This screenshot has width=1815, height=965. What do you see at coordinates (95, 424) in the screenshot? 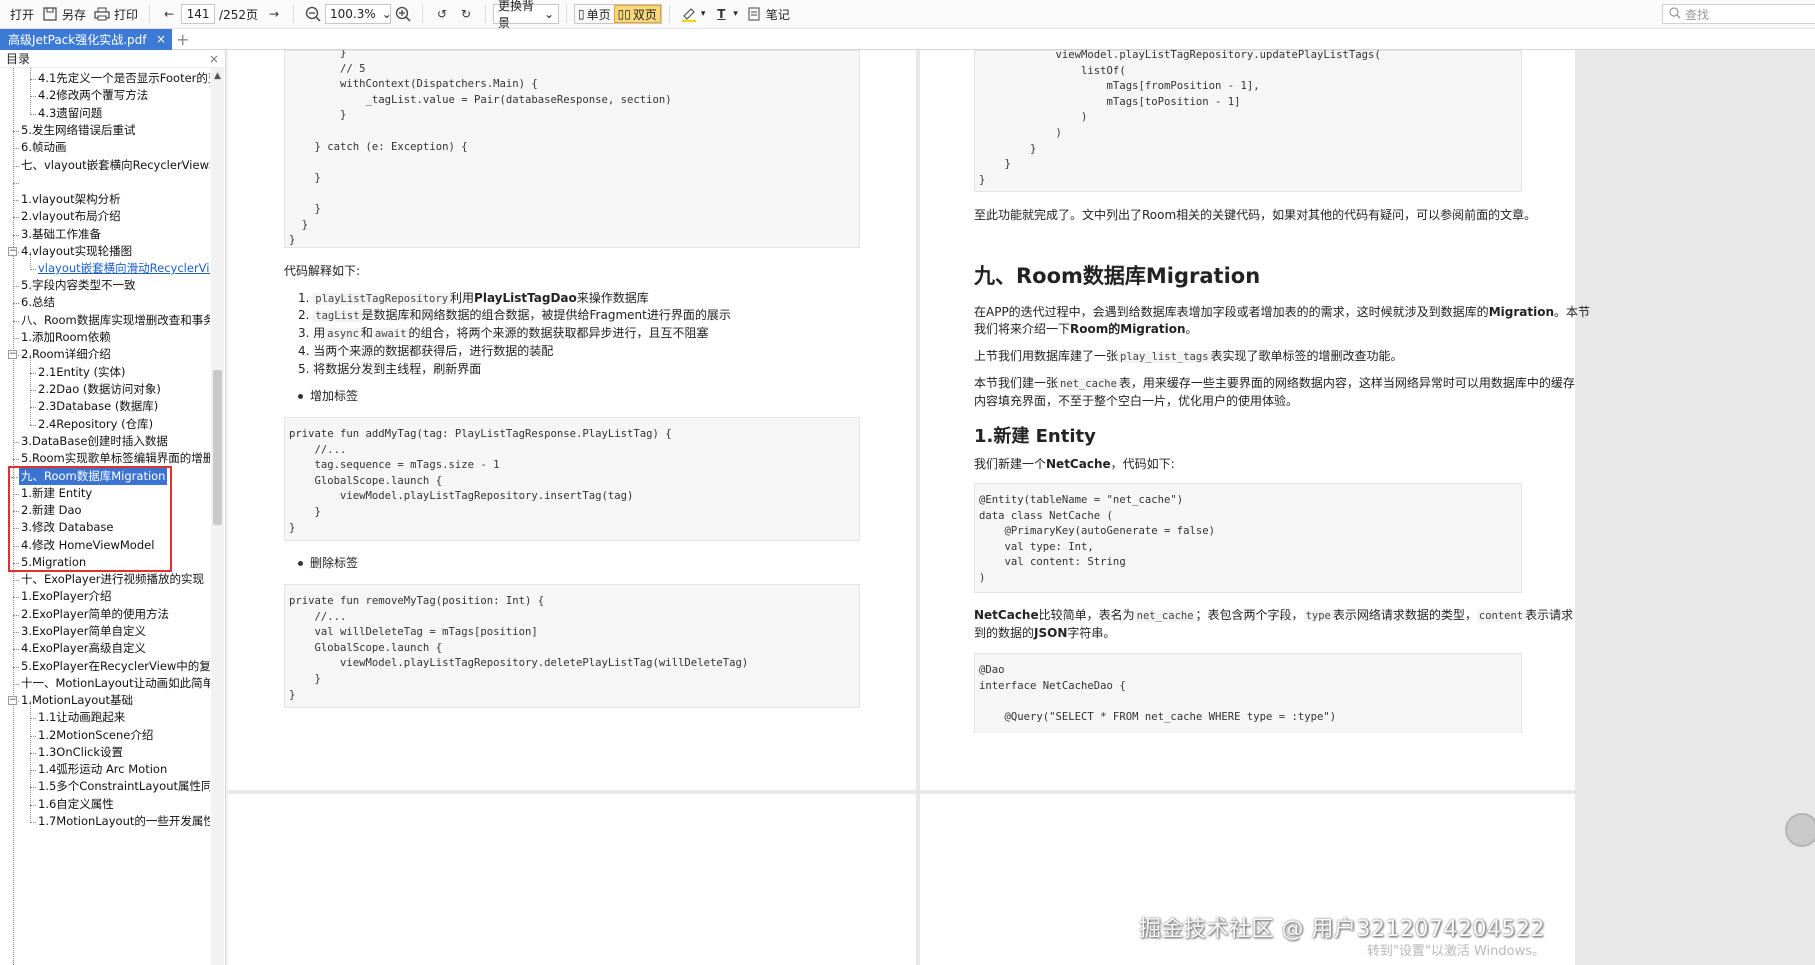
I see `outline-item: 2.4Repository (仓库)` at bounding box center [95, 424].